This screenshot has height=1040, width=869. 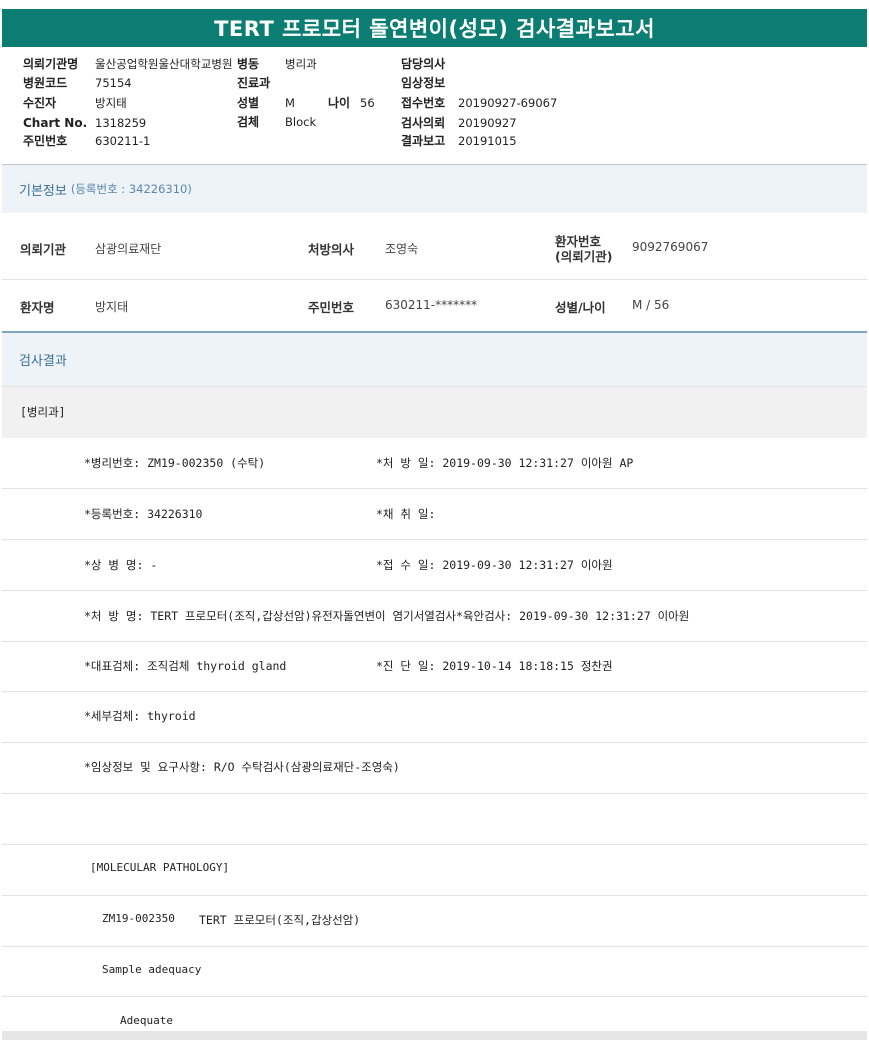 I want to click on pathology-no: *병리번호: ZM19-002350 (수탁), so click(x=175, y=463).